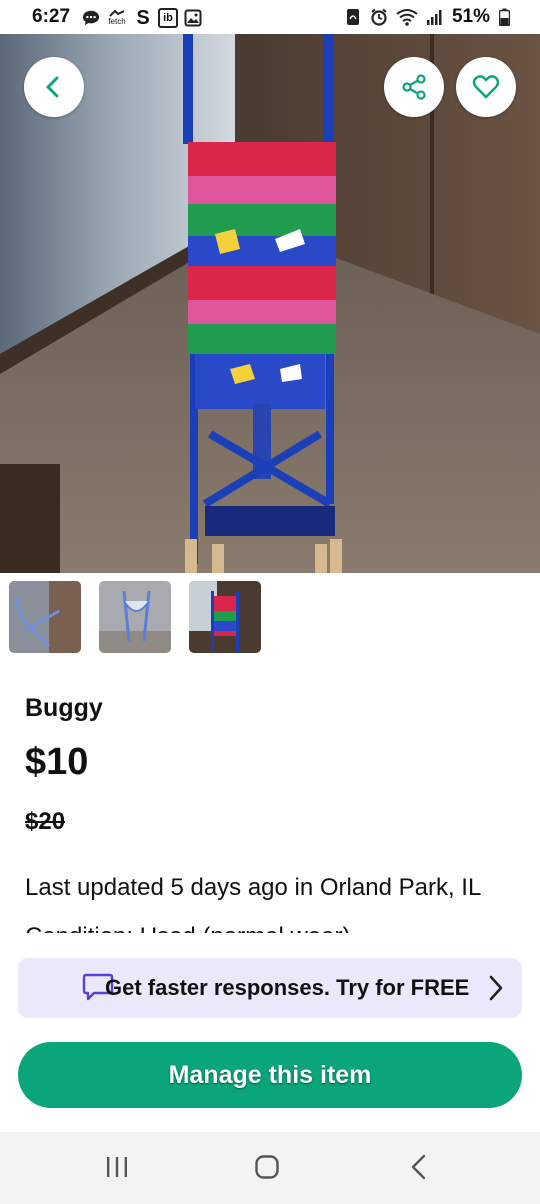 Image resolution: width=540 pixels, height=1204 pixels. Describe the element at coordinates (45, 821) in the screenshot. I see `original-price: $20` at that location.